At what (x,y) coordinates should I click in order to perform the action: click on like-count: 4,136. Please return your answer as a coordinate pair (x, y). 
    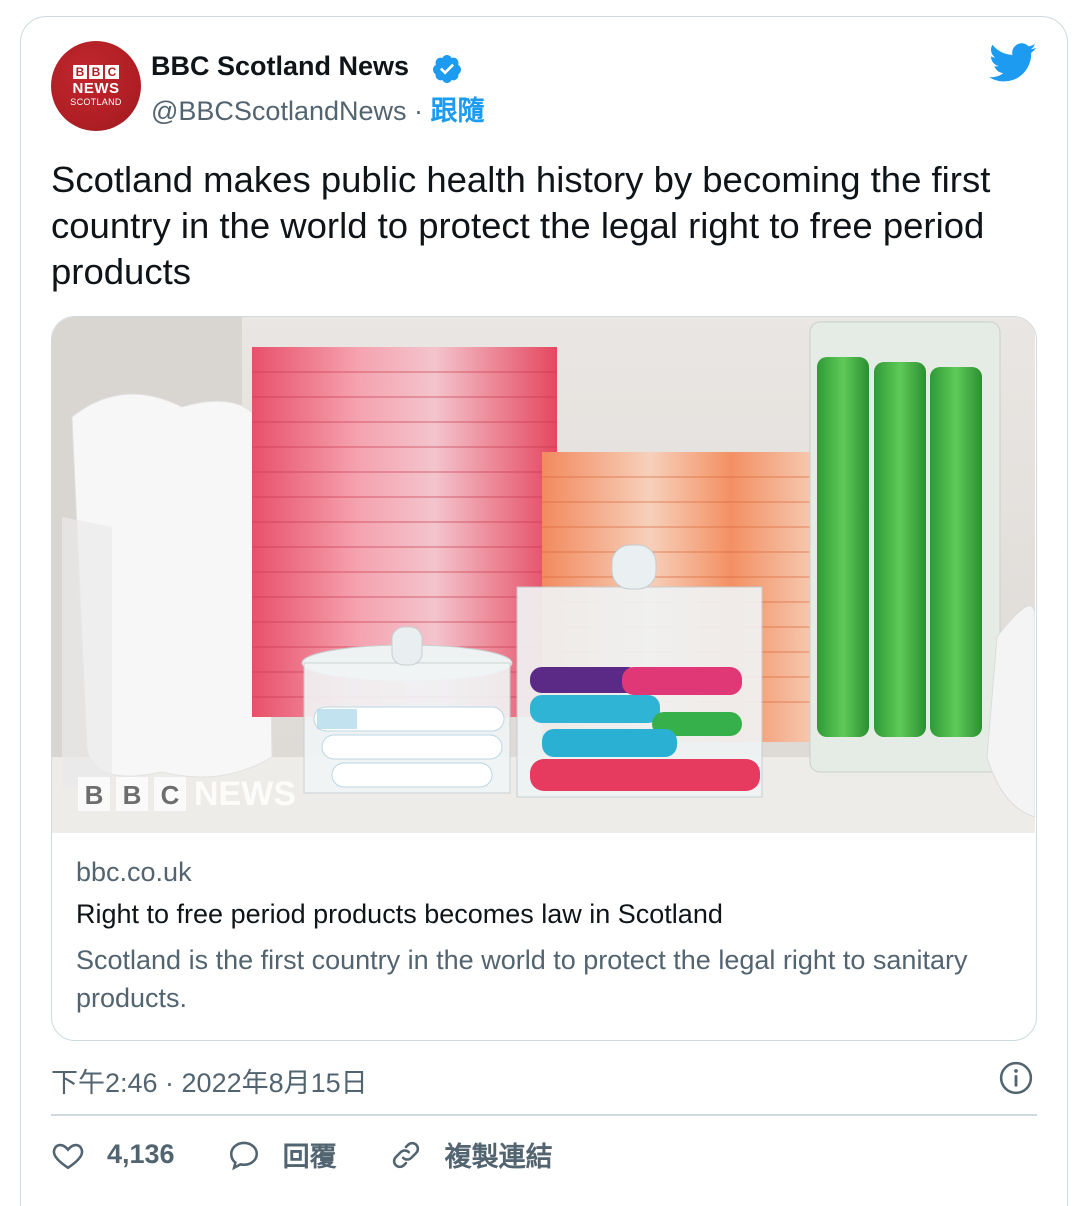
    Looking at the image, I should click on (141, 1154).